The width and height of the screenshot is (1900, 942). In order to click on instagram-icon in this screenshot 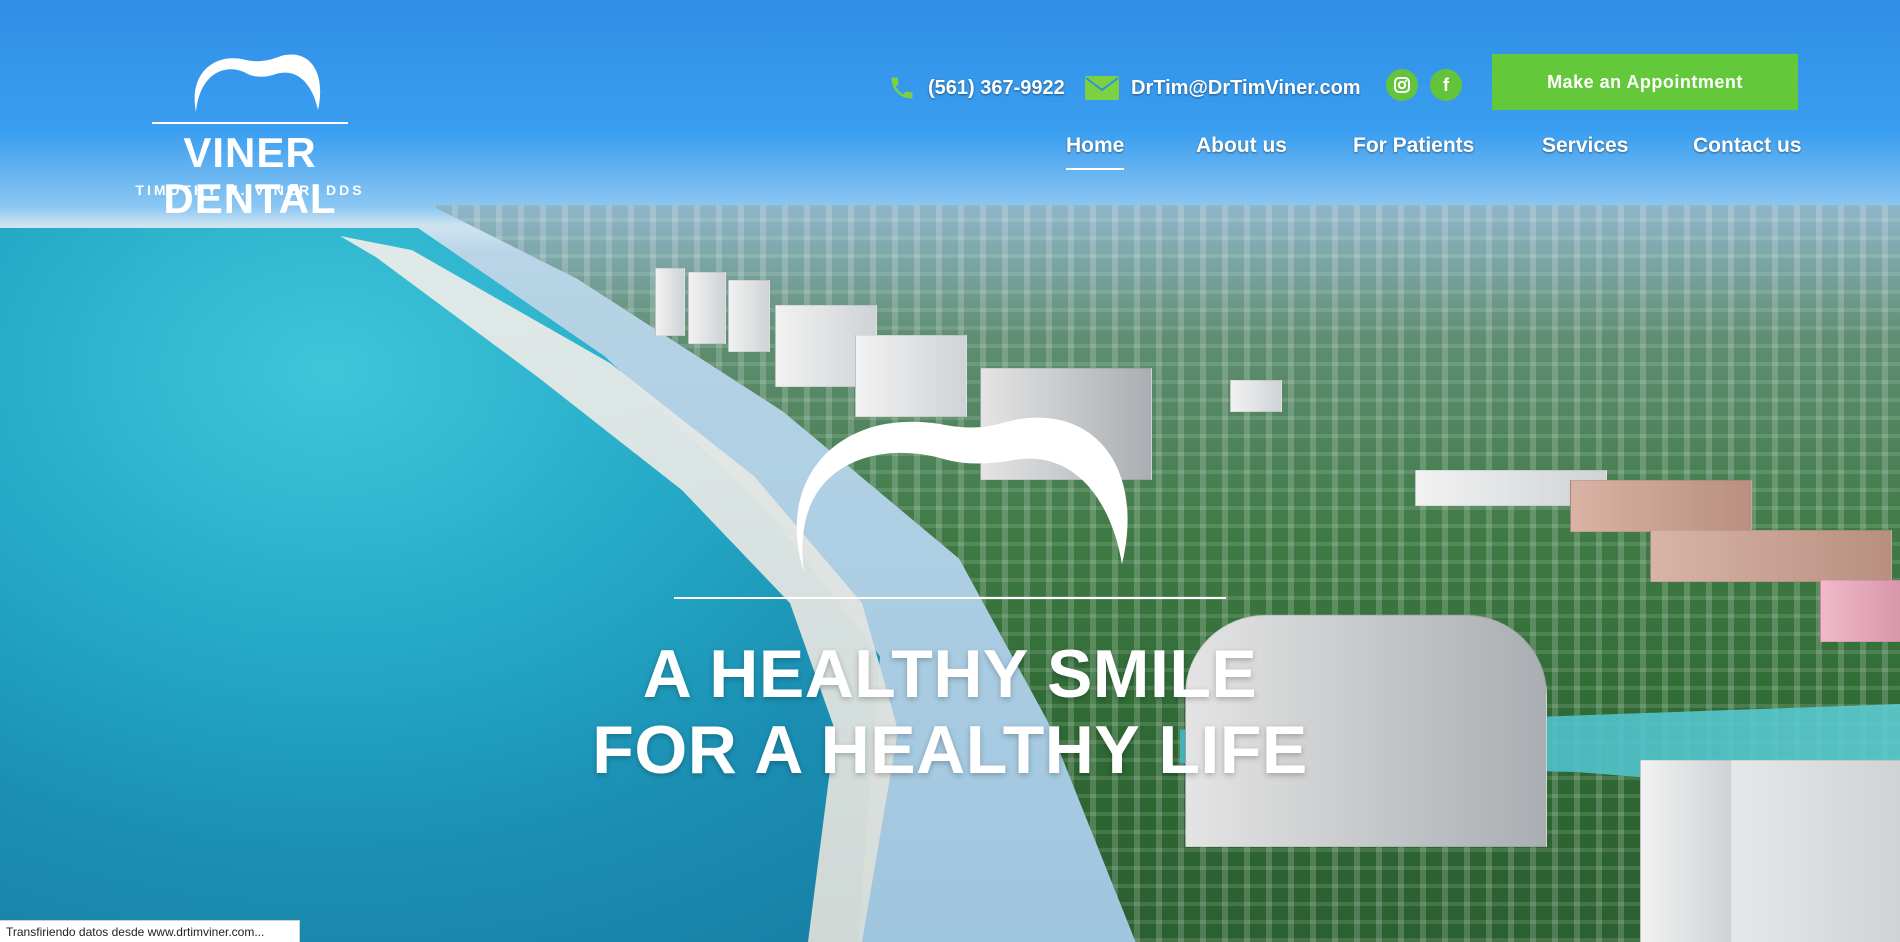, I will do `click(1402, 85)`.